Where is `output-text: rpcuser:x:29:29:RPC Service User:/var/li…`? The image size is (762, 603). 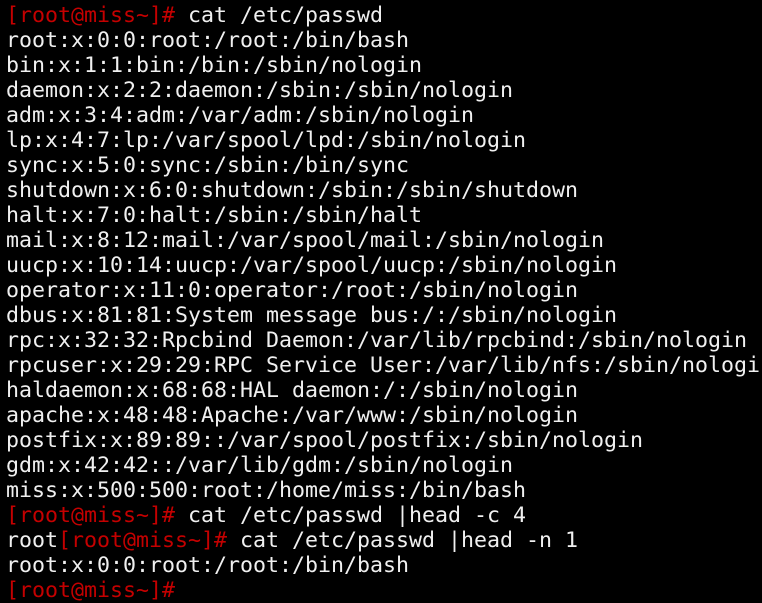 output-text: rpcuser:x:29:29:RPC Service User:/var/li… is located at coordinates (384, 365).